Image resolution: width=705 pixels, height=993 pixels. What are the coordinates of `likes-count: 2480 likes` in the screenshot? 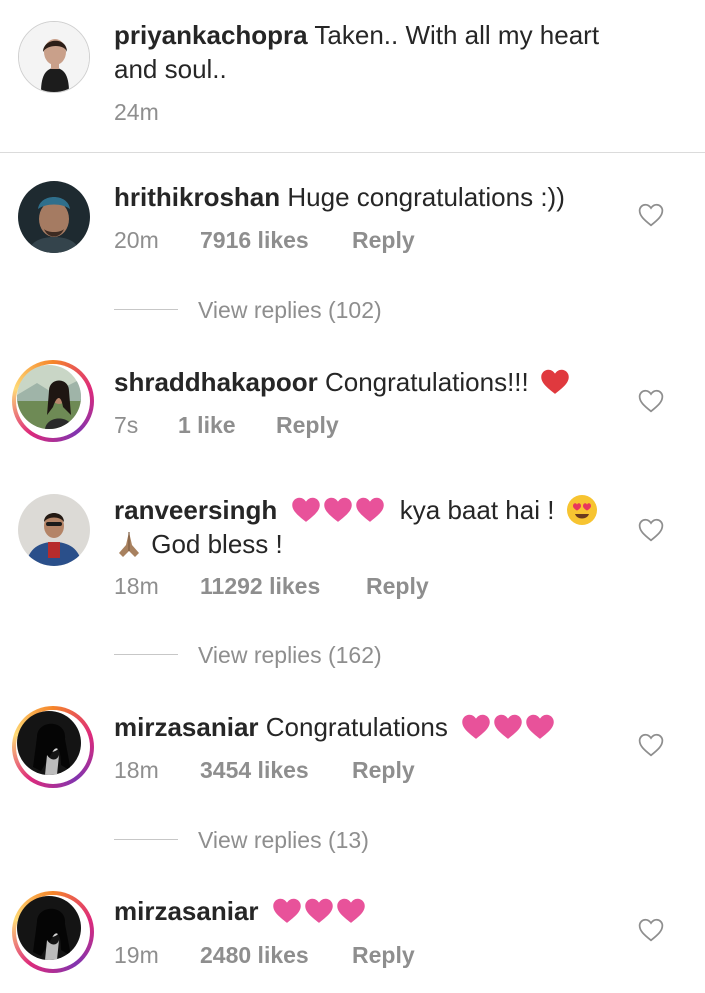 It's located at (254, 955).